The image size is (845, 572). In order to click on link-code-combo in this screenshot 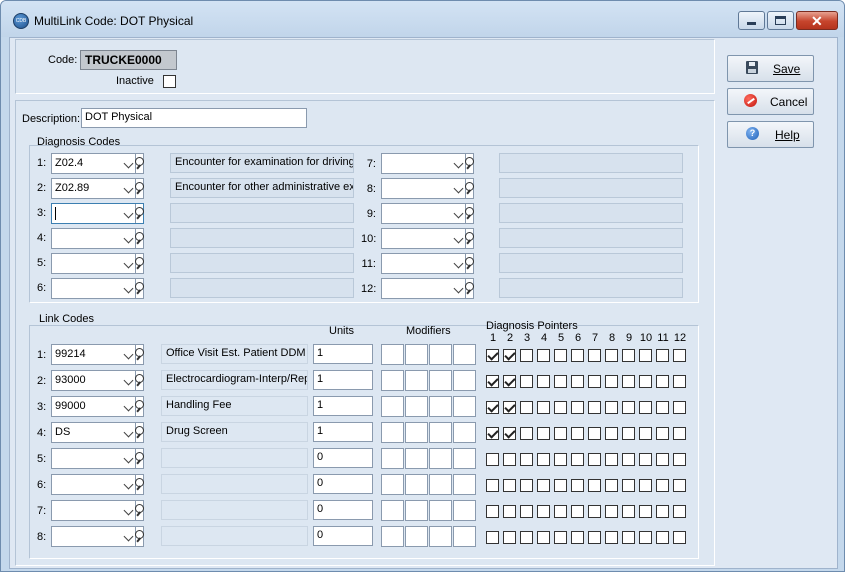, I will do `click(97, 484)`.